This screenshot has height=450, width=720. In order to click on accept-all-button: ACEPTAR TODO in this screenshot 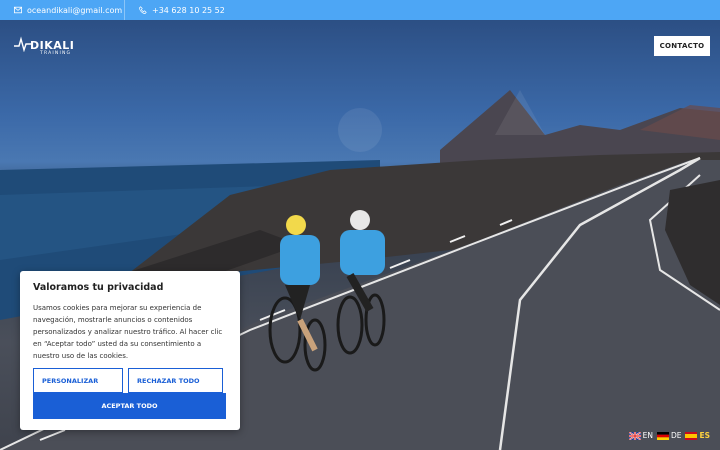, I will do `click(129, 406)`.